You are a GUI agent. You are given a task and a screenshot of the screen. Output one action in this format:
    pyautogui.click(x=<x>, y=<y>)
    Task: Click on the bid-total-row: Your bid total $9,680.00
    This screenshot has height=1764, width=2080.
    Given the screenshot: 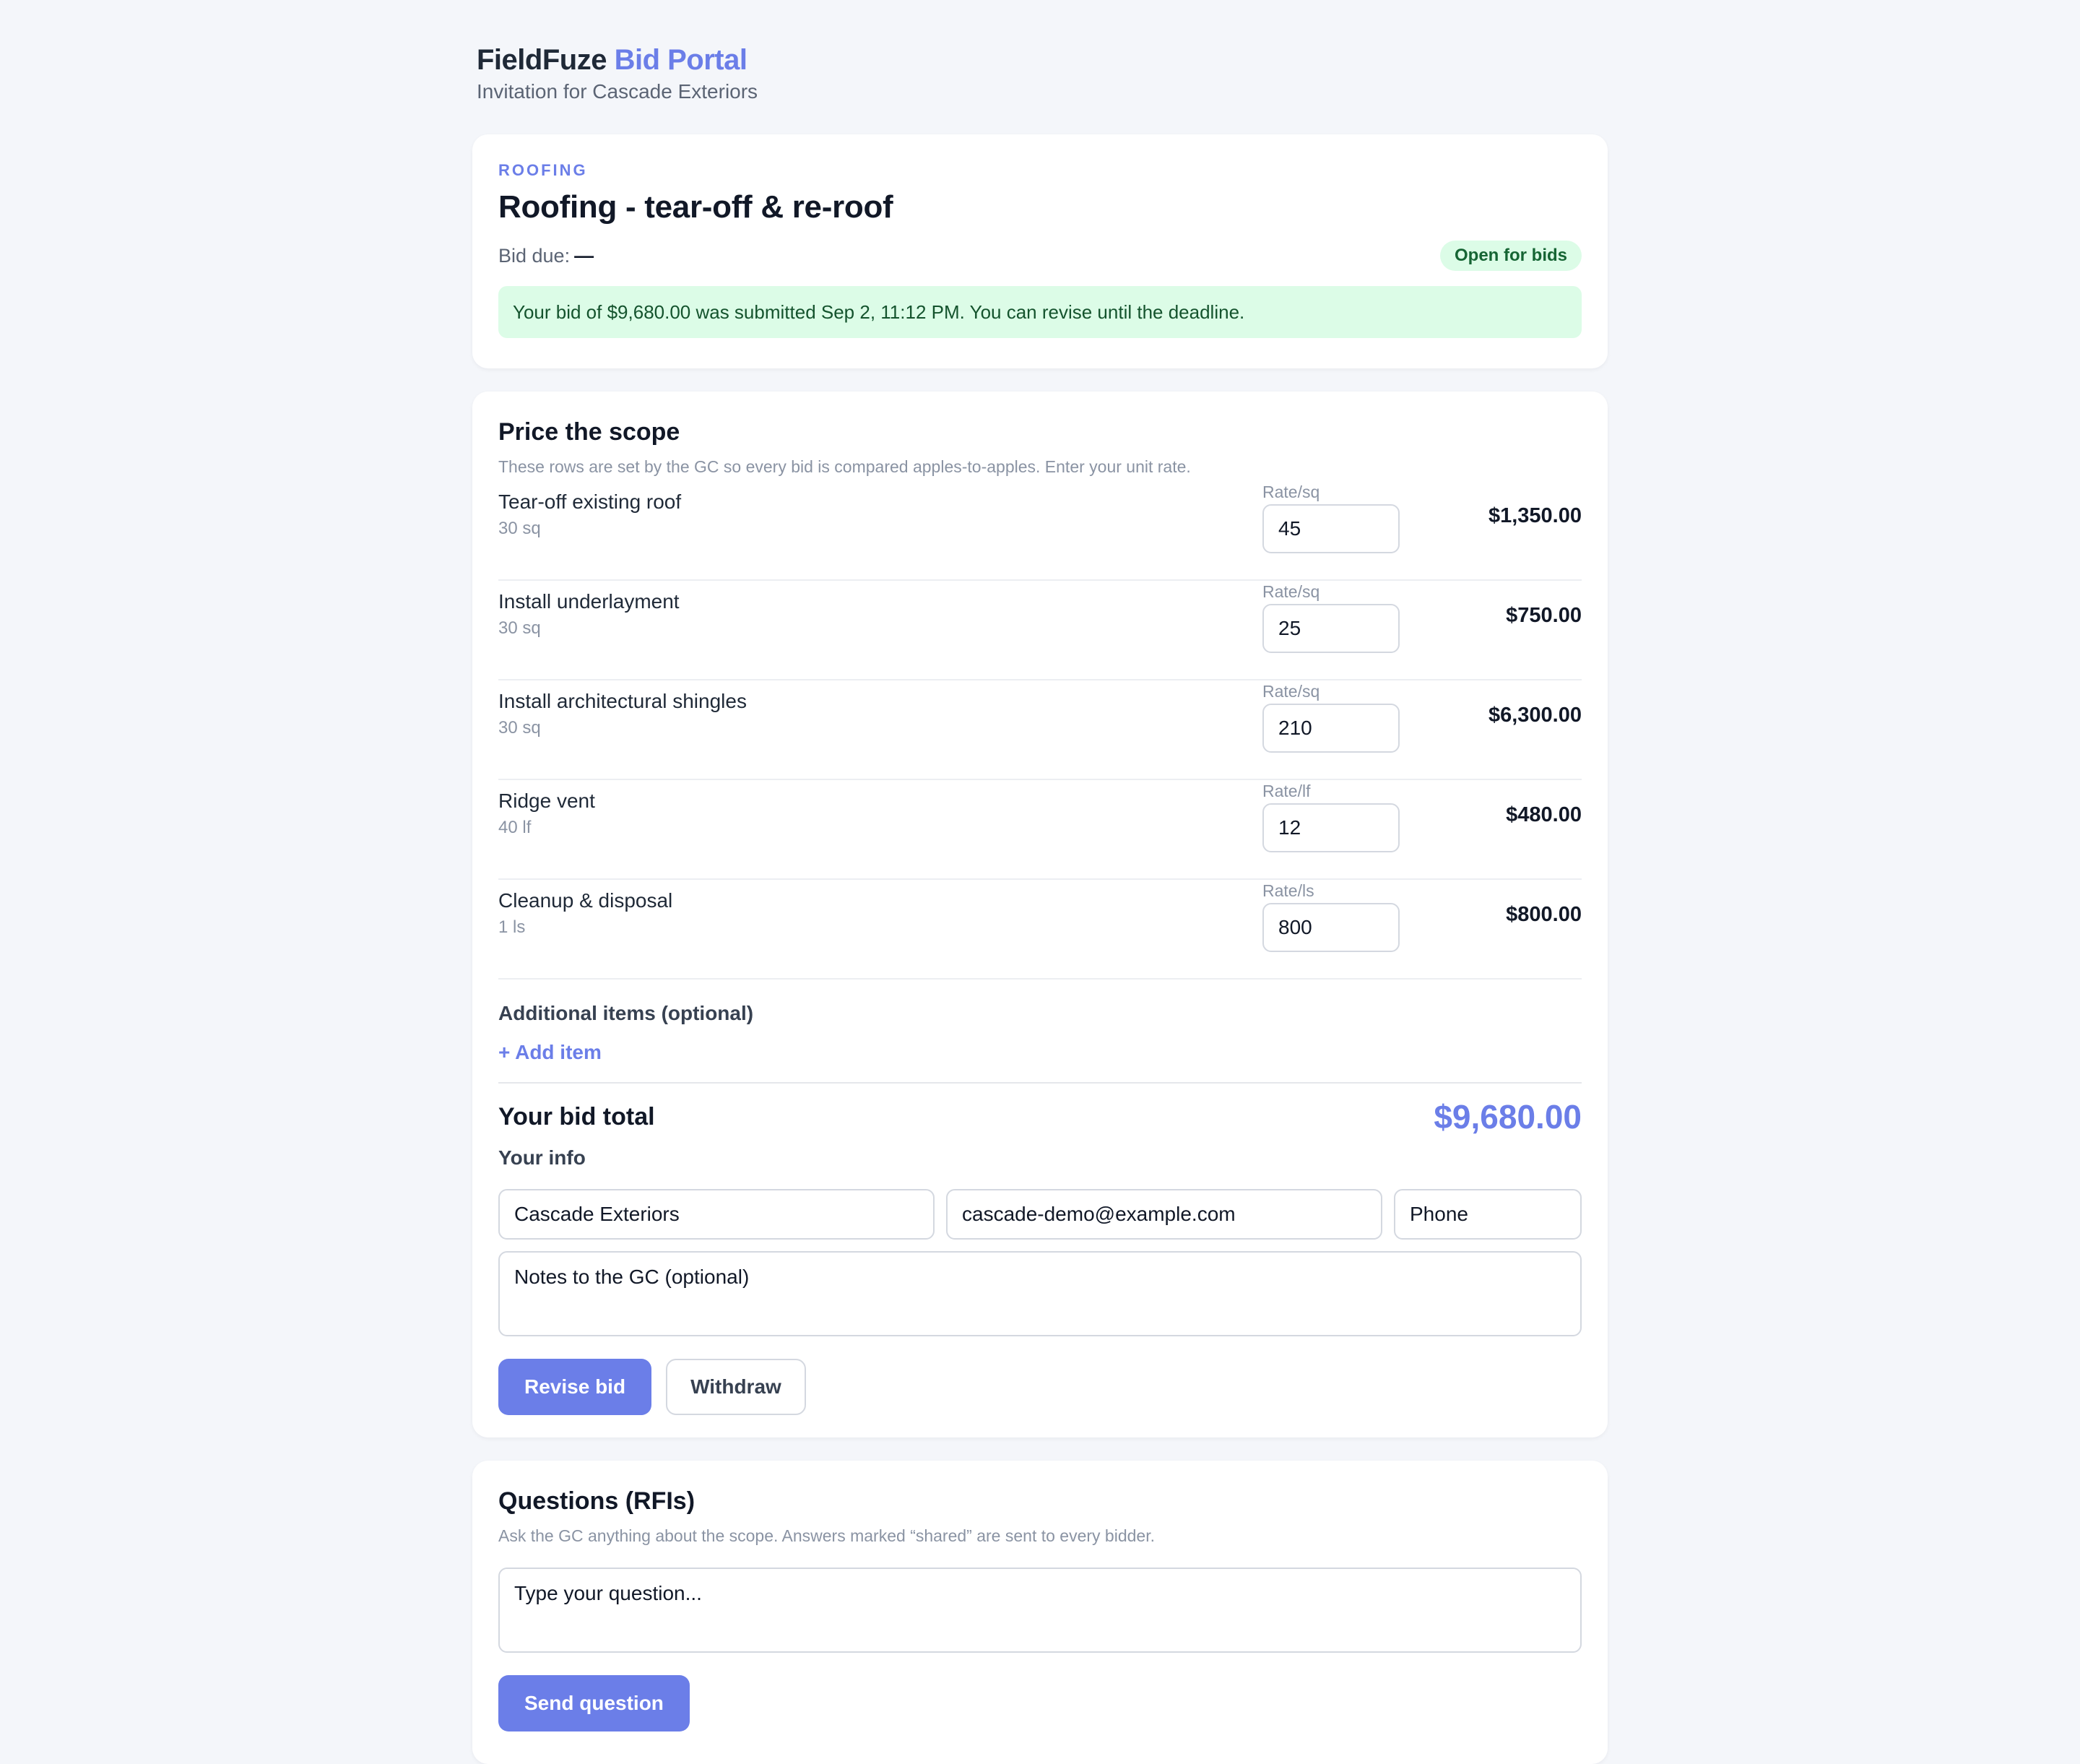 What is the action you would take?
    pyautogui.click(x=1040, y=1116)
    